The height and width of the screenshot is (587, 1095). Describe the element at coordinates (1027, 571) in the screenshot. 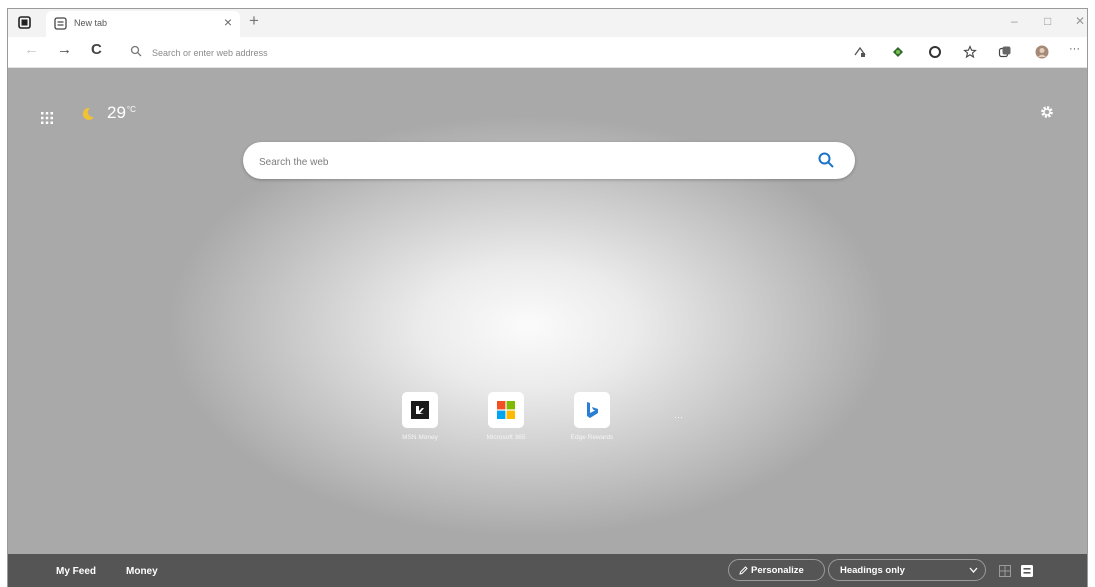

I see `list-layout-icon` at that location.